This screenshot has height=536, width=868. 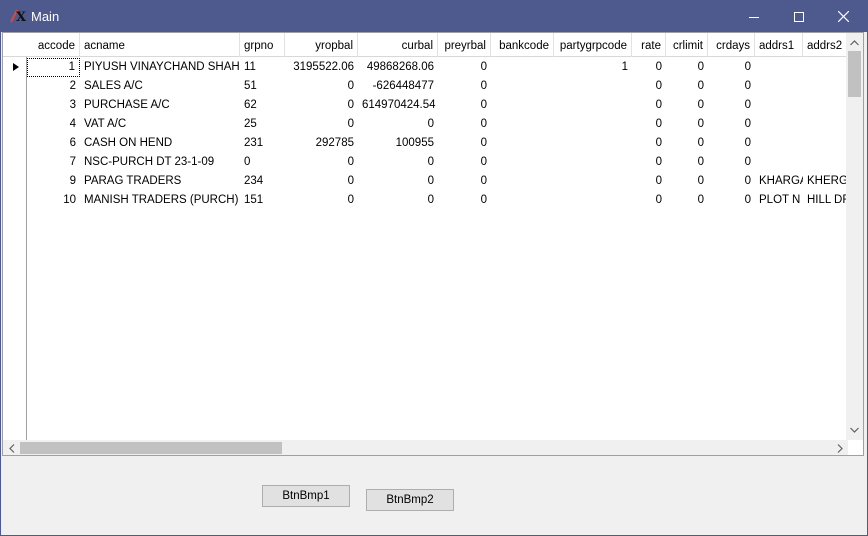 I want to click on horizontal-scroll-thumb, so click(x=151, y=448).